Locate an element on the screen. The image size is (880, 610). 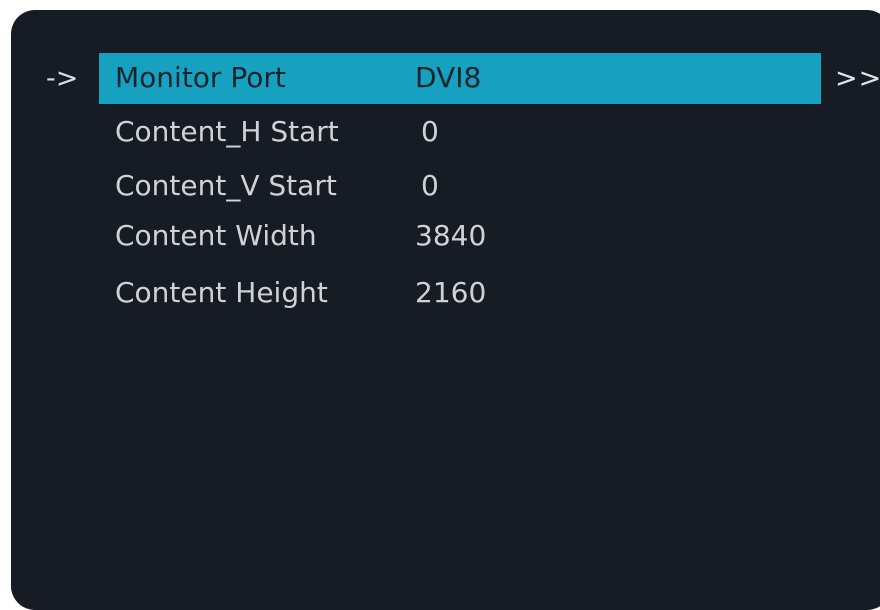
menu-item-content-height: Content Height 2160 is located at coordinates (465, 293).